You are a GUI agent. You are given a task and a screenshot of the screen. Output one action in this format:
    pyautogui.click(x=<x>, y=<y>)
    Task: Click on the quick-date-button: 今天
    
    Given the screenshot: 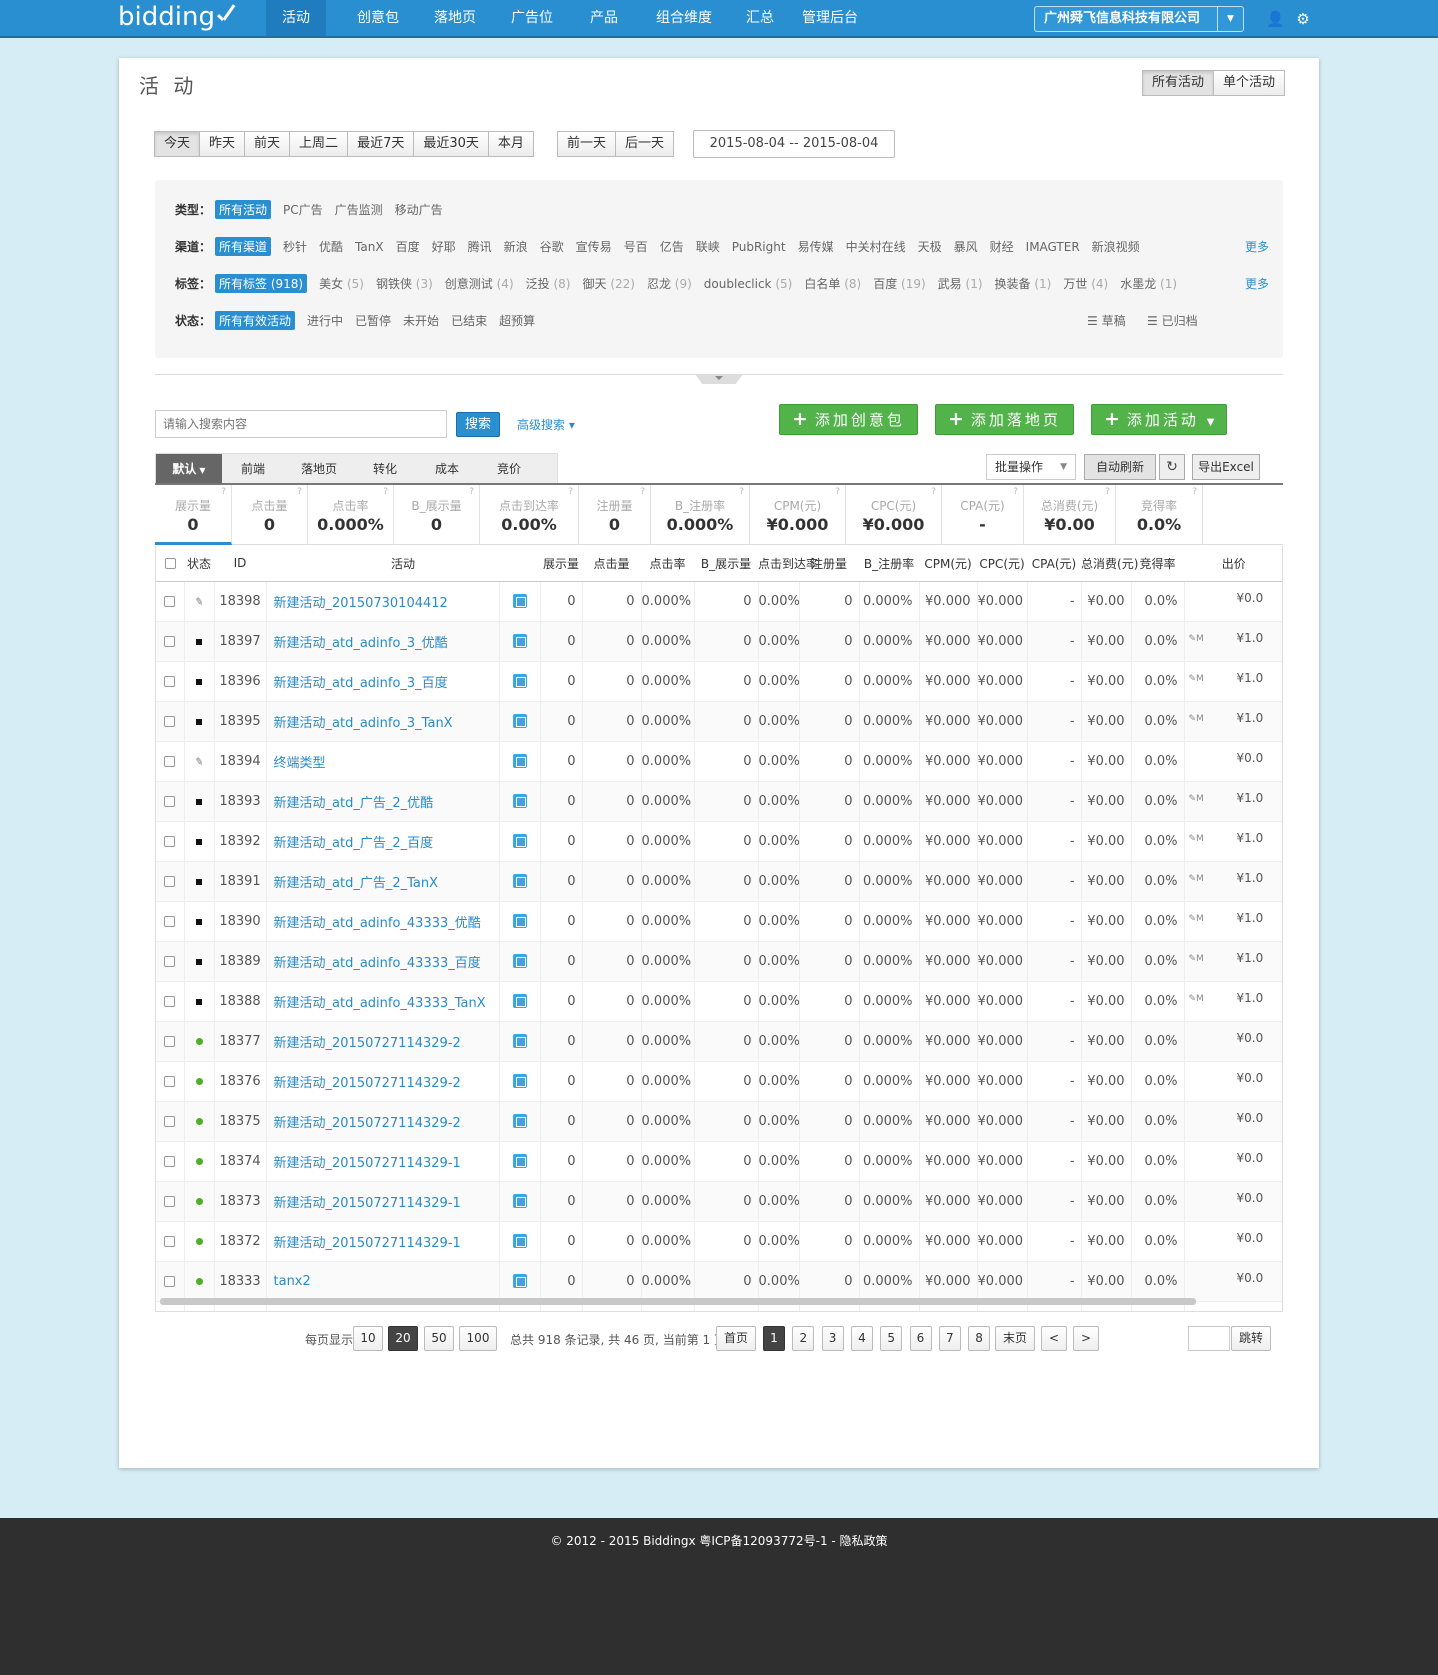 What is the action you would take?
    pyautogui.click(x=177, y=144)
    